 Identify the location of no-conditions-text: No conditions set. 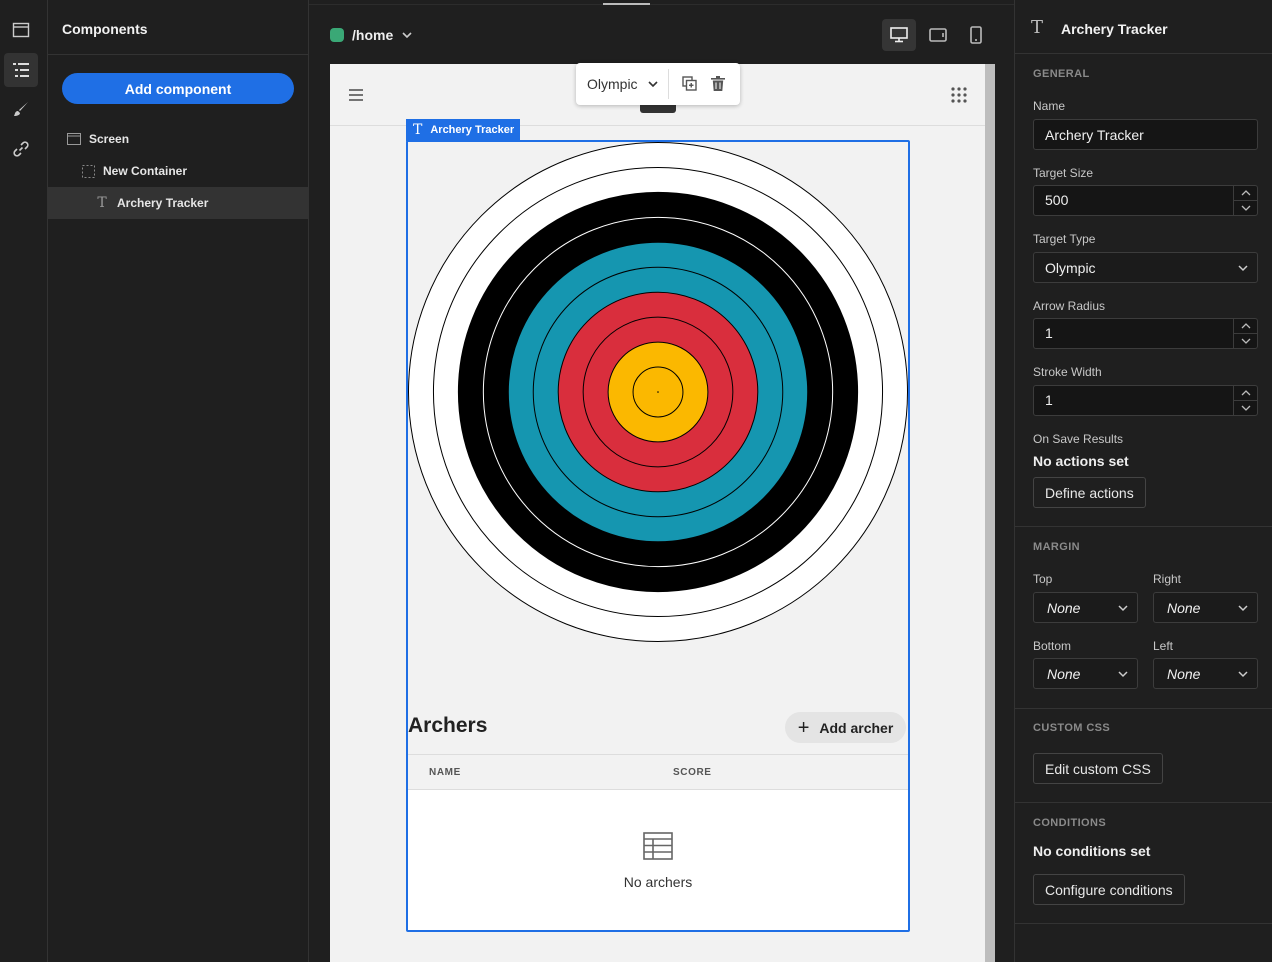
(1092, 851).